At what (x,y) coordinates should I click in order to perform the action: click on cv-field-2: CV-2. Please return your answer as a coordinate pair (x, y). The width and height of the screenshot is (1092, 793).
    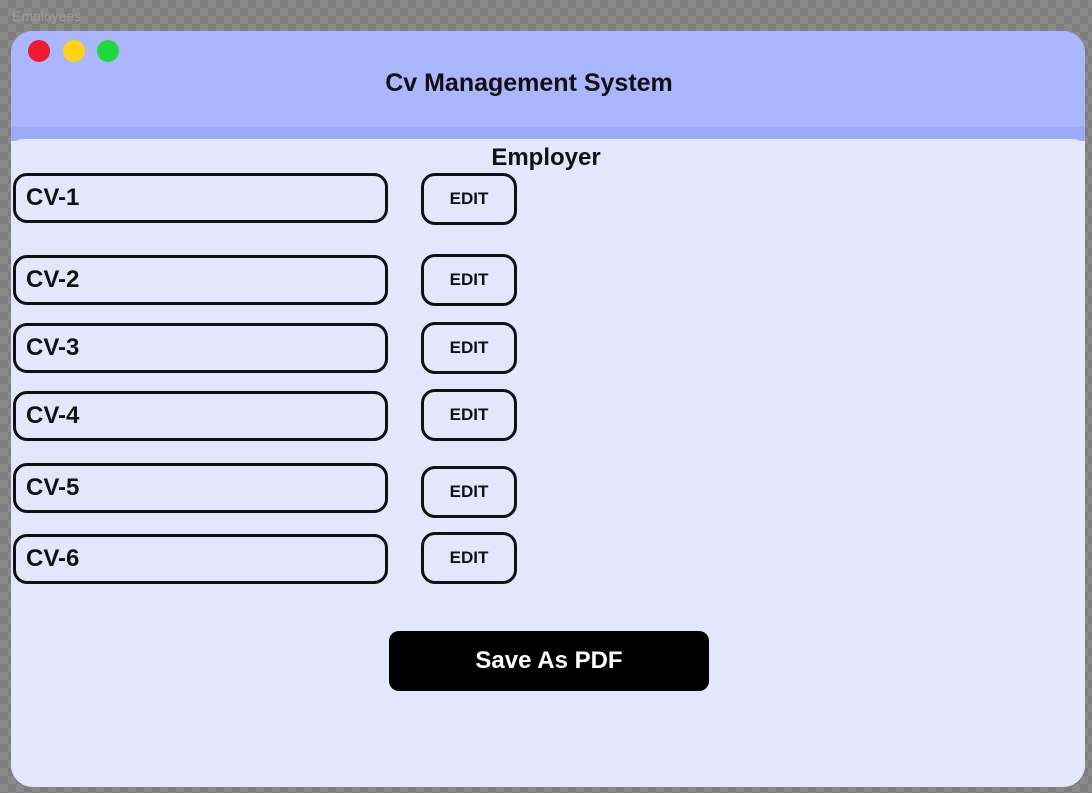
    Looking at the image, I should click on (200, 280).